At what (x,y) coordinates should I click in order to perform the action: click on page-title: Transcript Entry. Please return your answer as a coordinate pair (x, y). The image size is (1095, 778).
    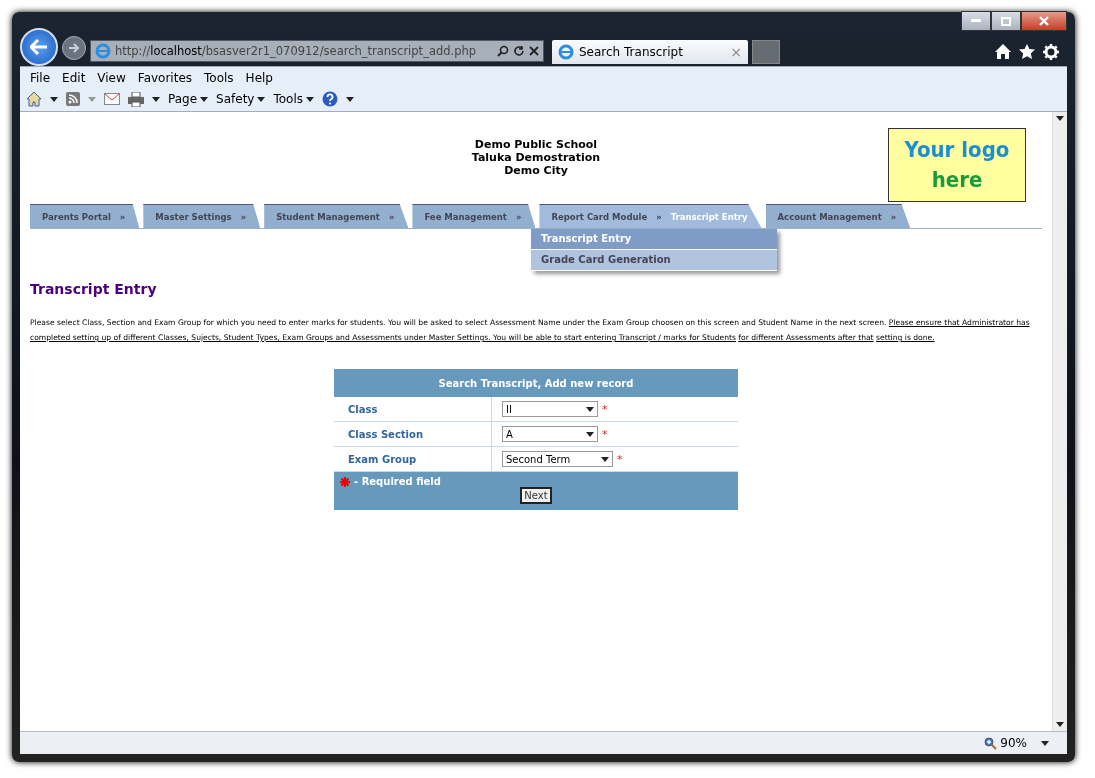
    Looking at the image, I should click on (94, 289).